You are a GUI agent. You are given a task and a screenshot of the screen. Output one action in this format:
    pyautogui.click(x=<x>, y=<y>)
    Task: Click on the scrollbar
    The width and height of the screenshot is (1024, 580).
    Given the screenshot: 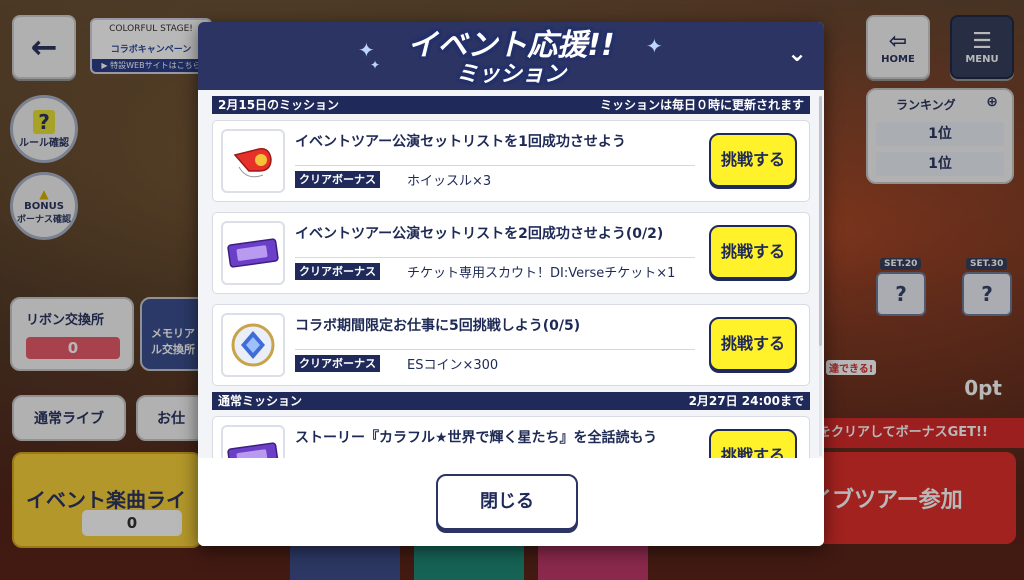 What is the action you would take?
    pyautogui.click(x=820, y=276)
    